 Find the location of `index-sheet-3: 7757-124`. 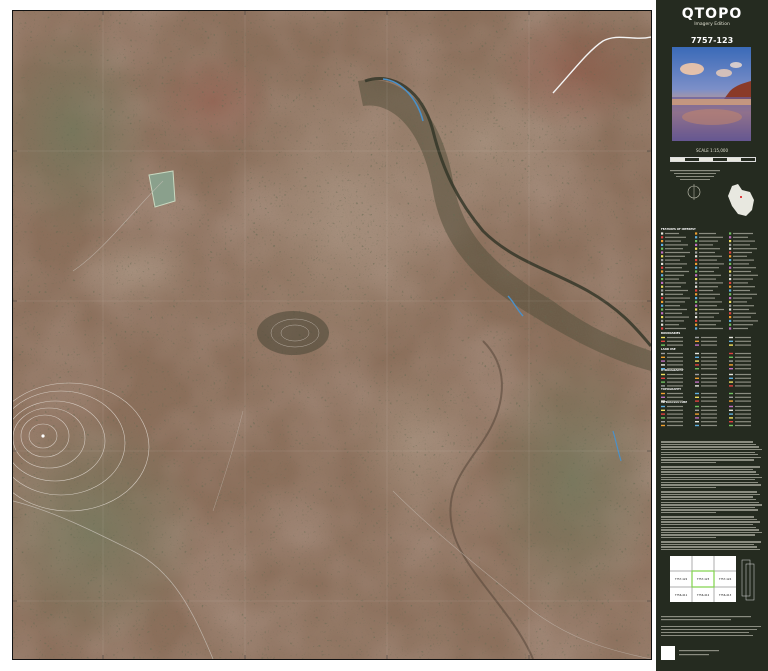

index-sheet-3: 7757-124 is located at coordinates (725, 579).